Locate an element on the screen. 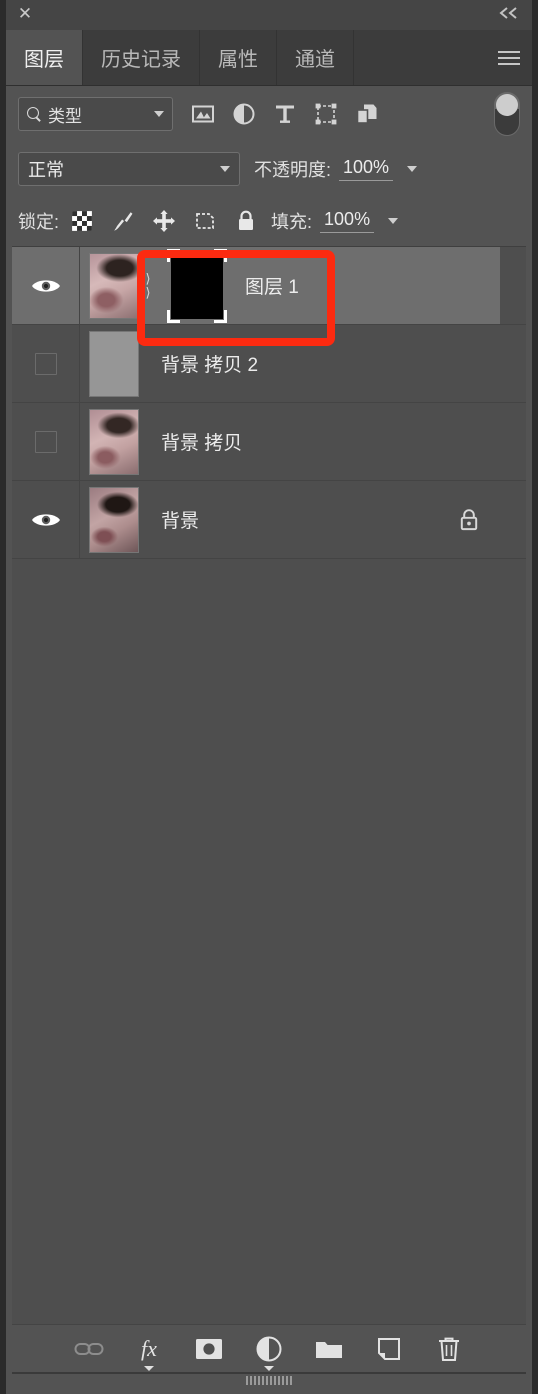 This screenshot has height=1394, width=538. filter-type-dropdown: 类型 is located at coordinates (95, 114).